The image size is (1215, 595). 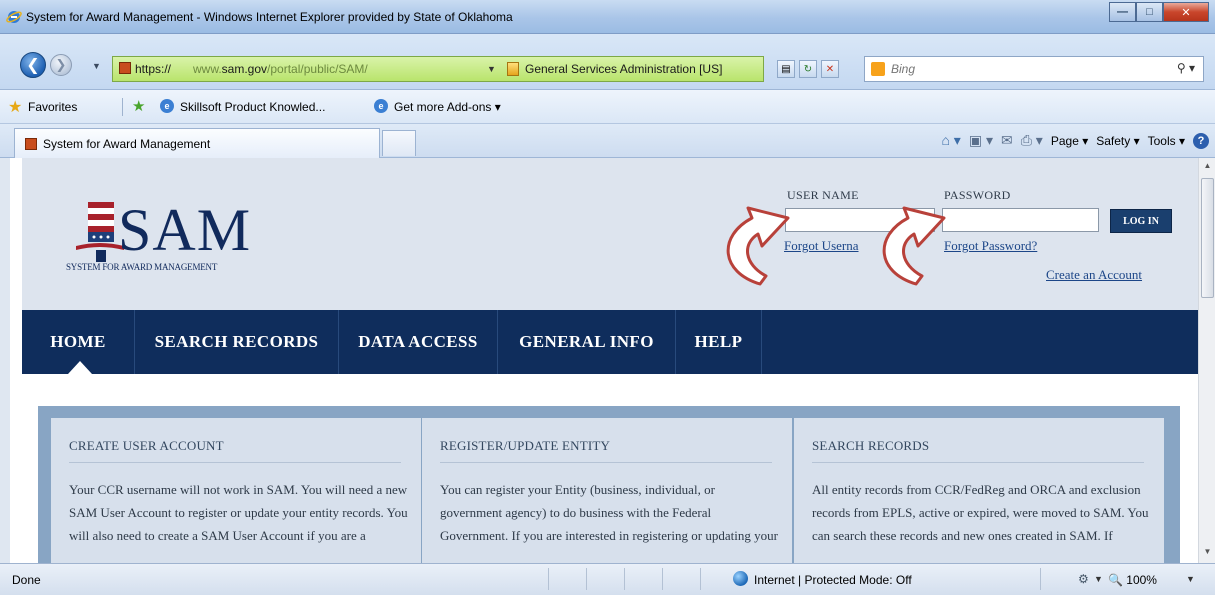 What do you see at coordinates (1094, 275) in the screenshot?
I see `create-account-link: Create an Account` at bounding box center [1094, 275].